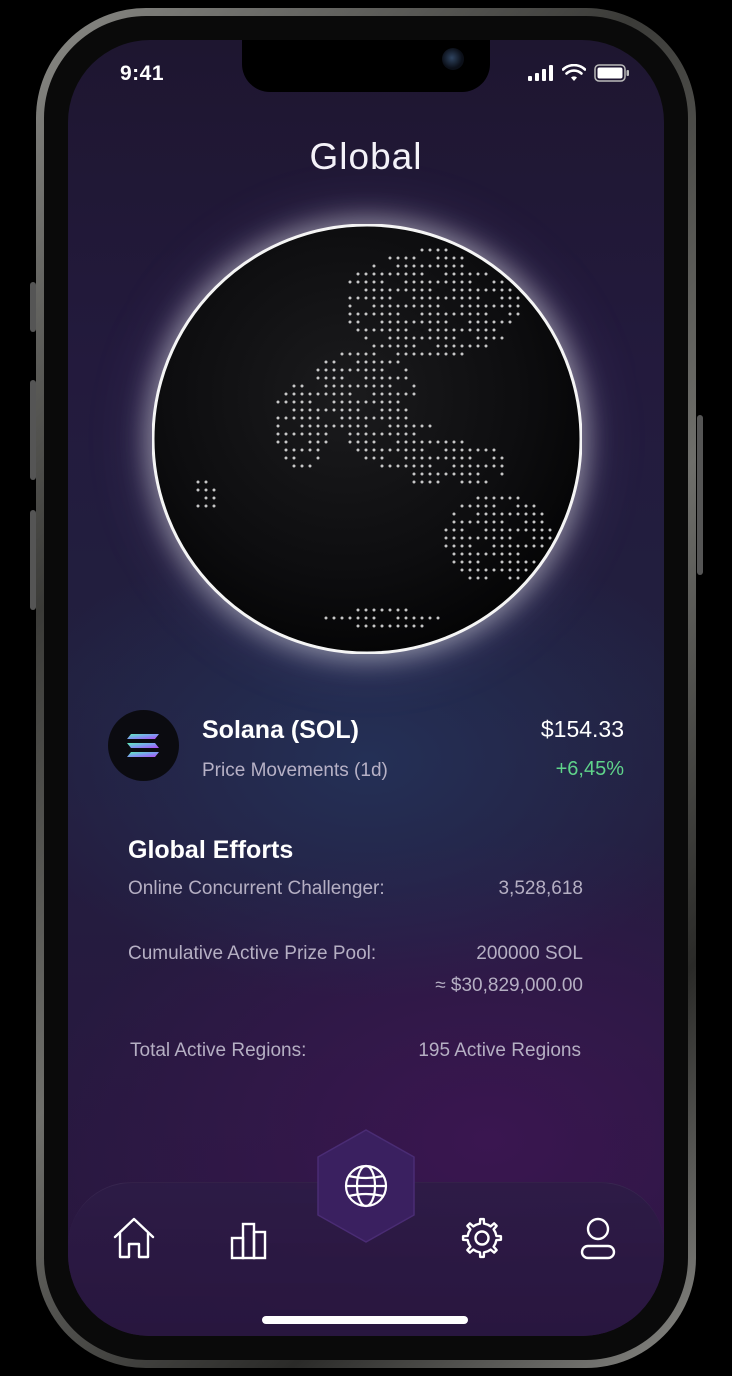  I want to click on stat-value: 195 Active Regions, so click(499, 1050).